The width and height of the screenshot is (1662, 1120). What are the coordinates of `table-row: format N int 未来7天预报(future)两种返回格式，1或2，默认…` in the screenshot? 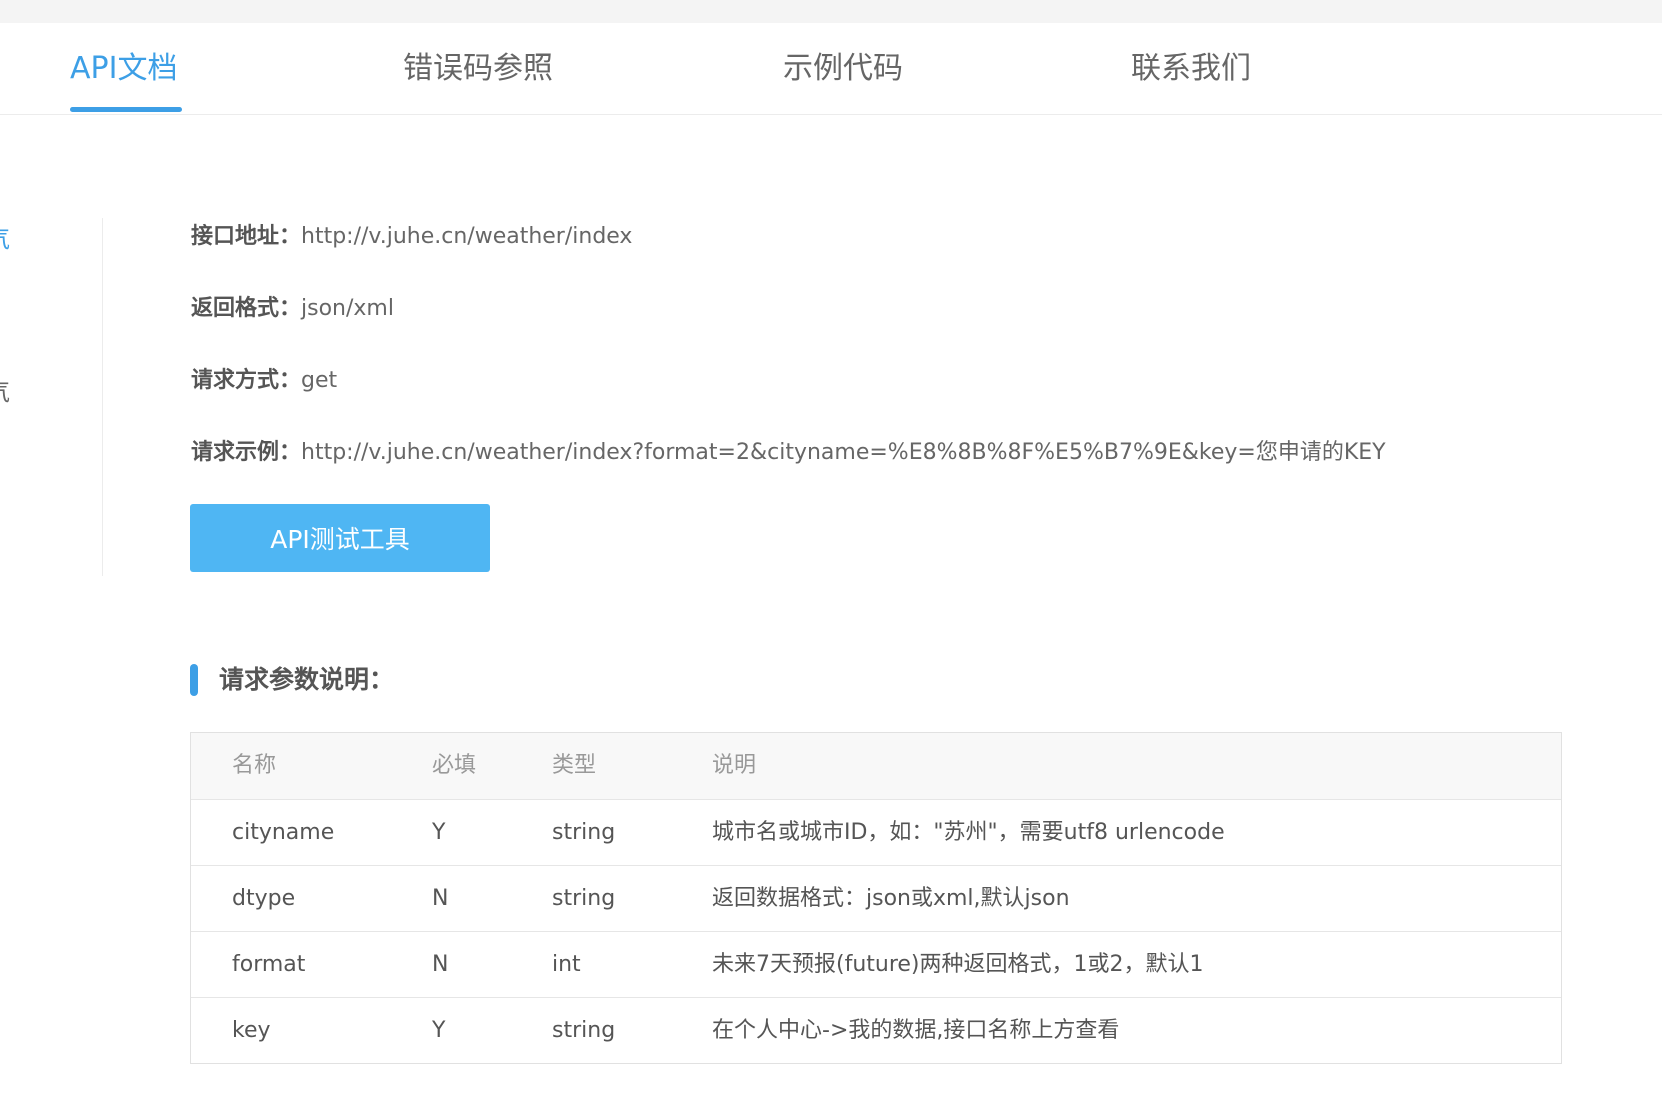 It's located at (876, 964).